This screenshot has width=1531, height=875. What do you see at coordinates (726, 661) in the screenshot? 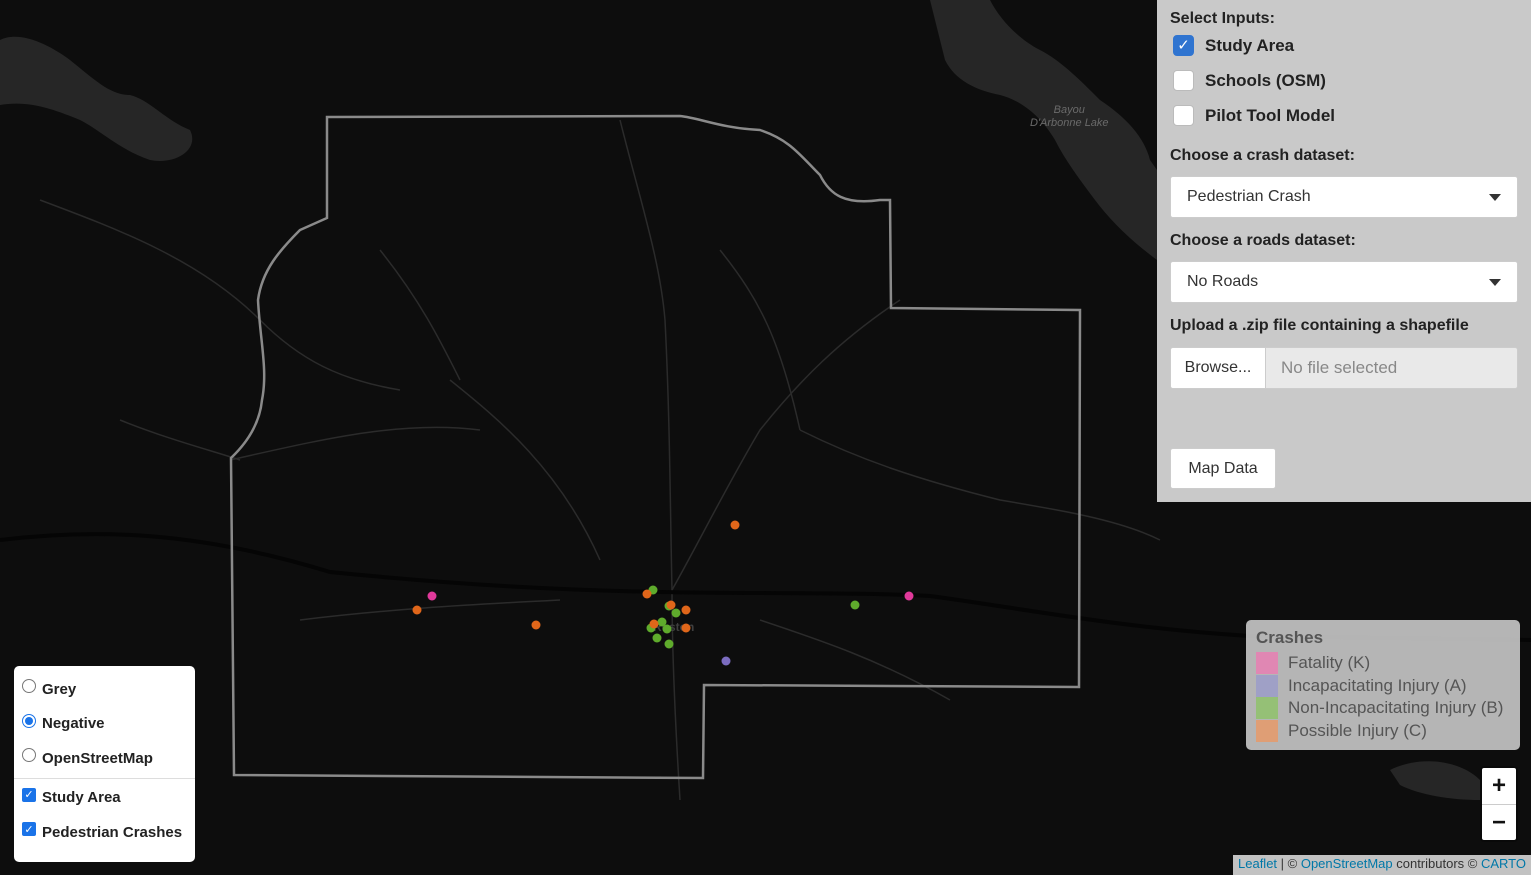
I see `crash-marker-incapacitating` at bounding box center [726, 661].